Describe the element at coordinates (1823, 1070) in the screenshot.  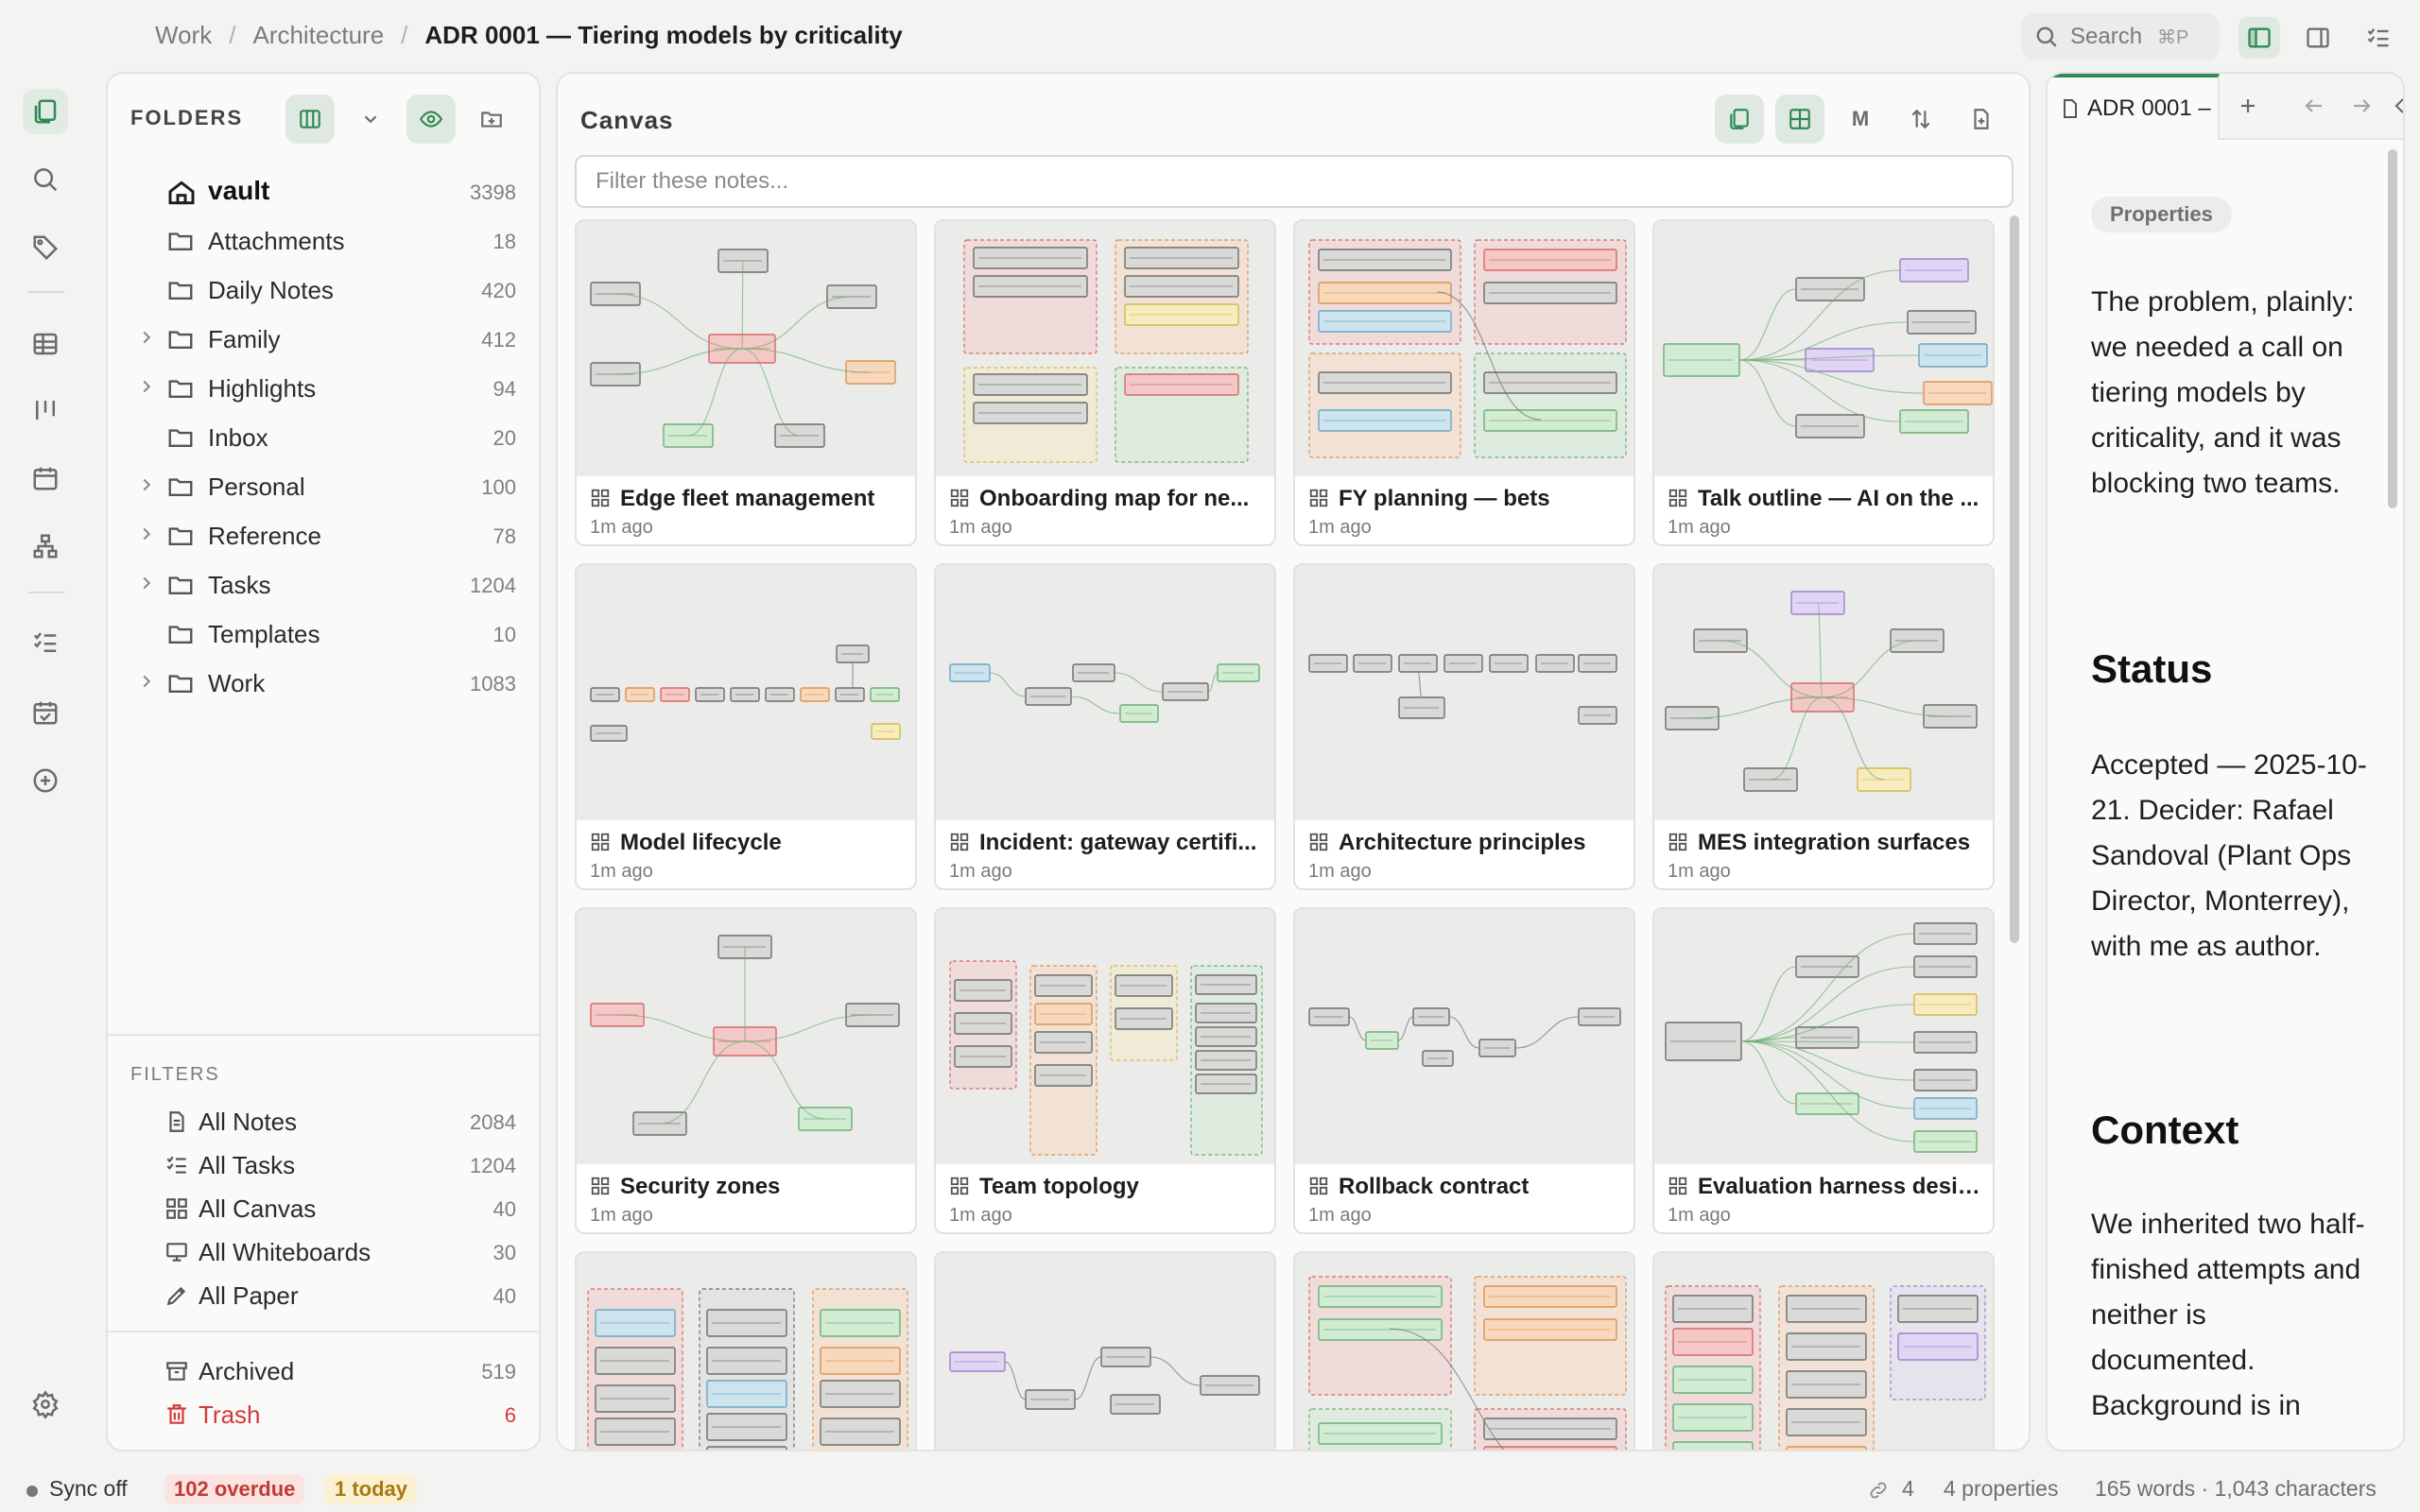
I see `canvas-card: Evaluation harness design 1m ago` at that location.